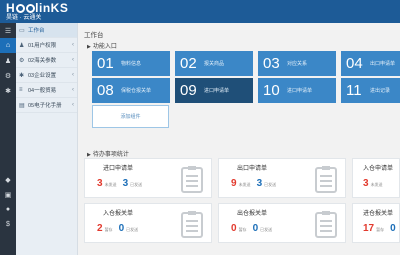 The image size is (400, 255). I want to click on stat-card-title: 进口申请单, so click(118, 169).